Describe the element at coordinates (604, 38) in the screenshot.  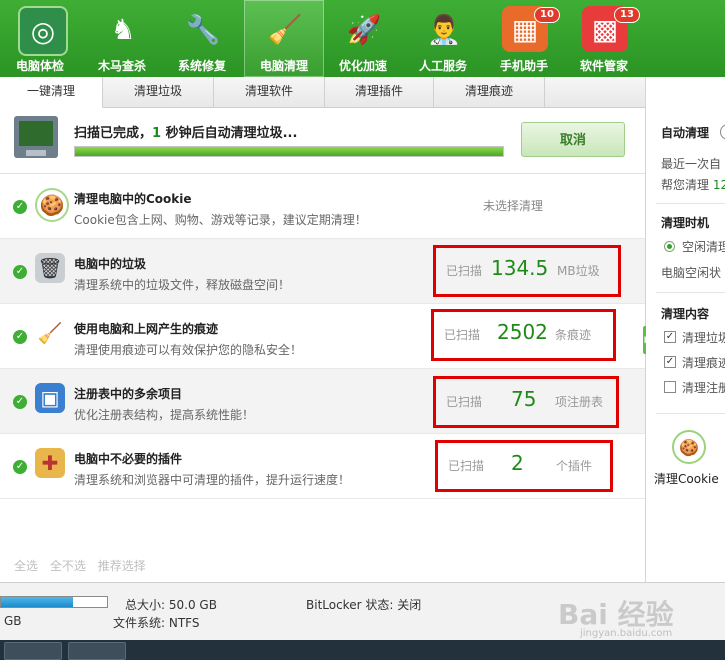
I see `toolbar-item-software-manager: ▩ 13 软件管家` at that location.